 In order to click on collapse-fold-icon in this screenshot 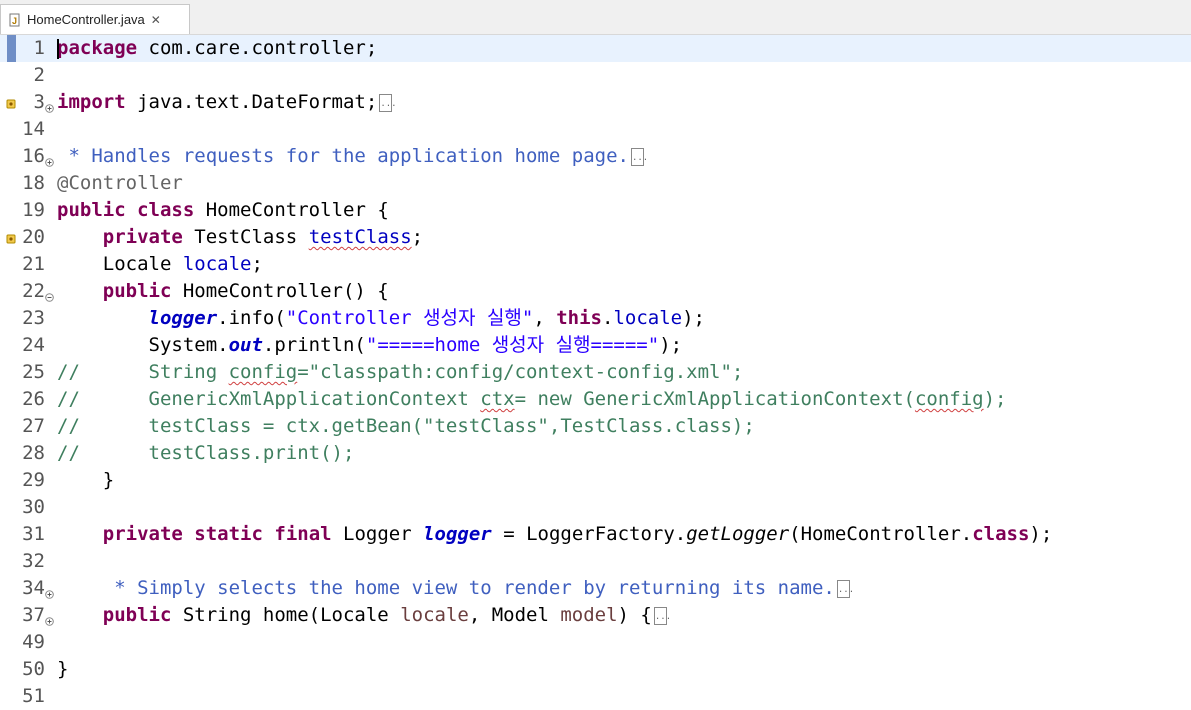, I will do `click(49, 294)`.